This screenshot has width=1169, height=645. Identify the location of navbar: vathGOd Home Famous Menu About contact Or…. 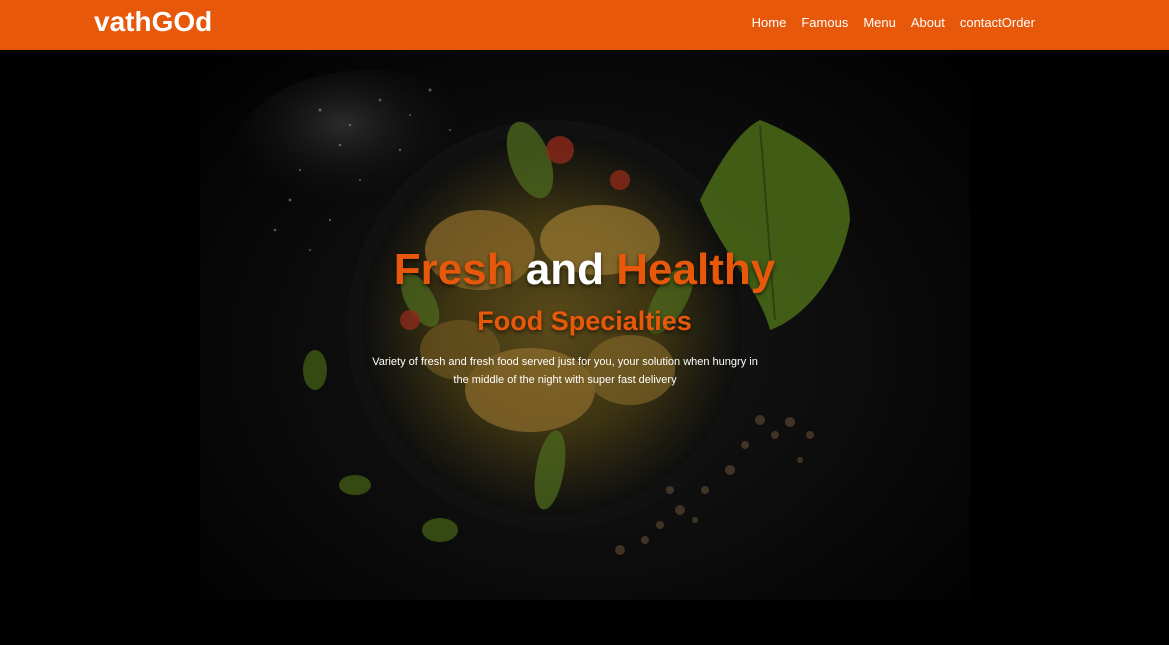
(584, 25).